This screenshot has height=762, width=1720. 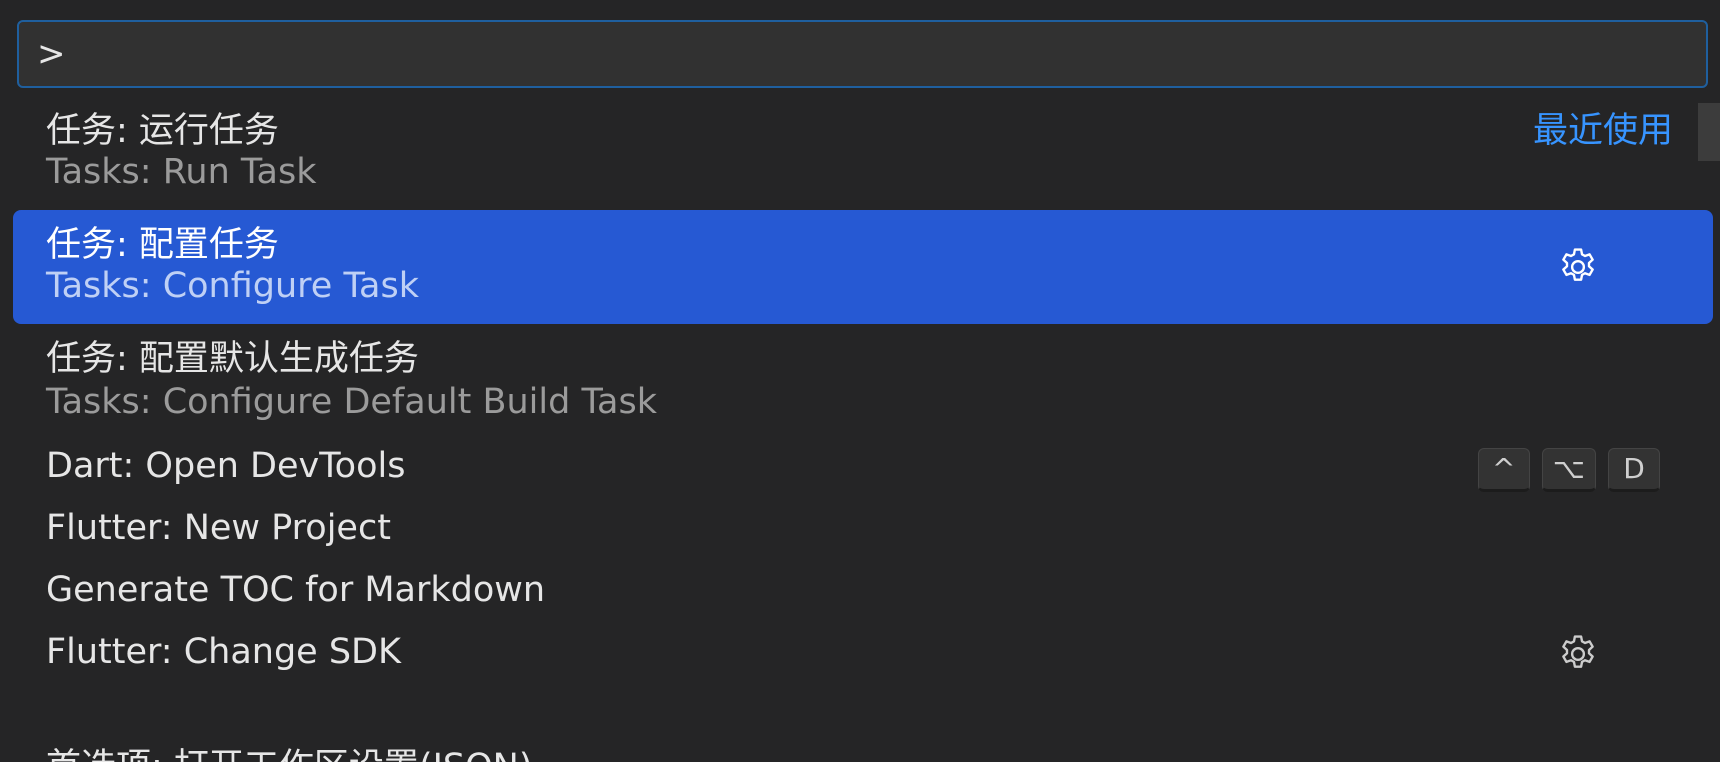 I want to click on keybinding: ^ ⌥ D, so click(x=1568, y=470).